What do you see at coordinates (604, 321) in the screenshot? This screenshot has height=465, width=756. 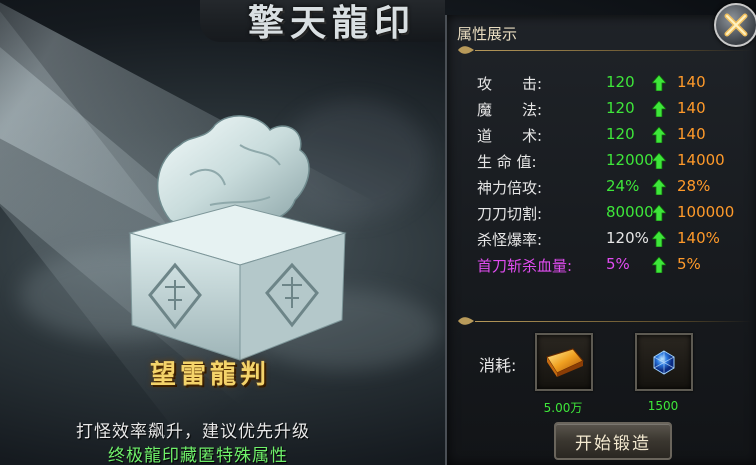 I see `divider-bottom` at bounding box center [604, 321].